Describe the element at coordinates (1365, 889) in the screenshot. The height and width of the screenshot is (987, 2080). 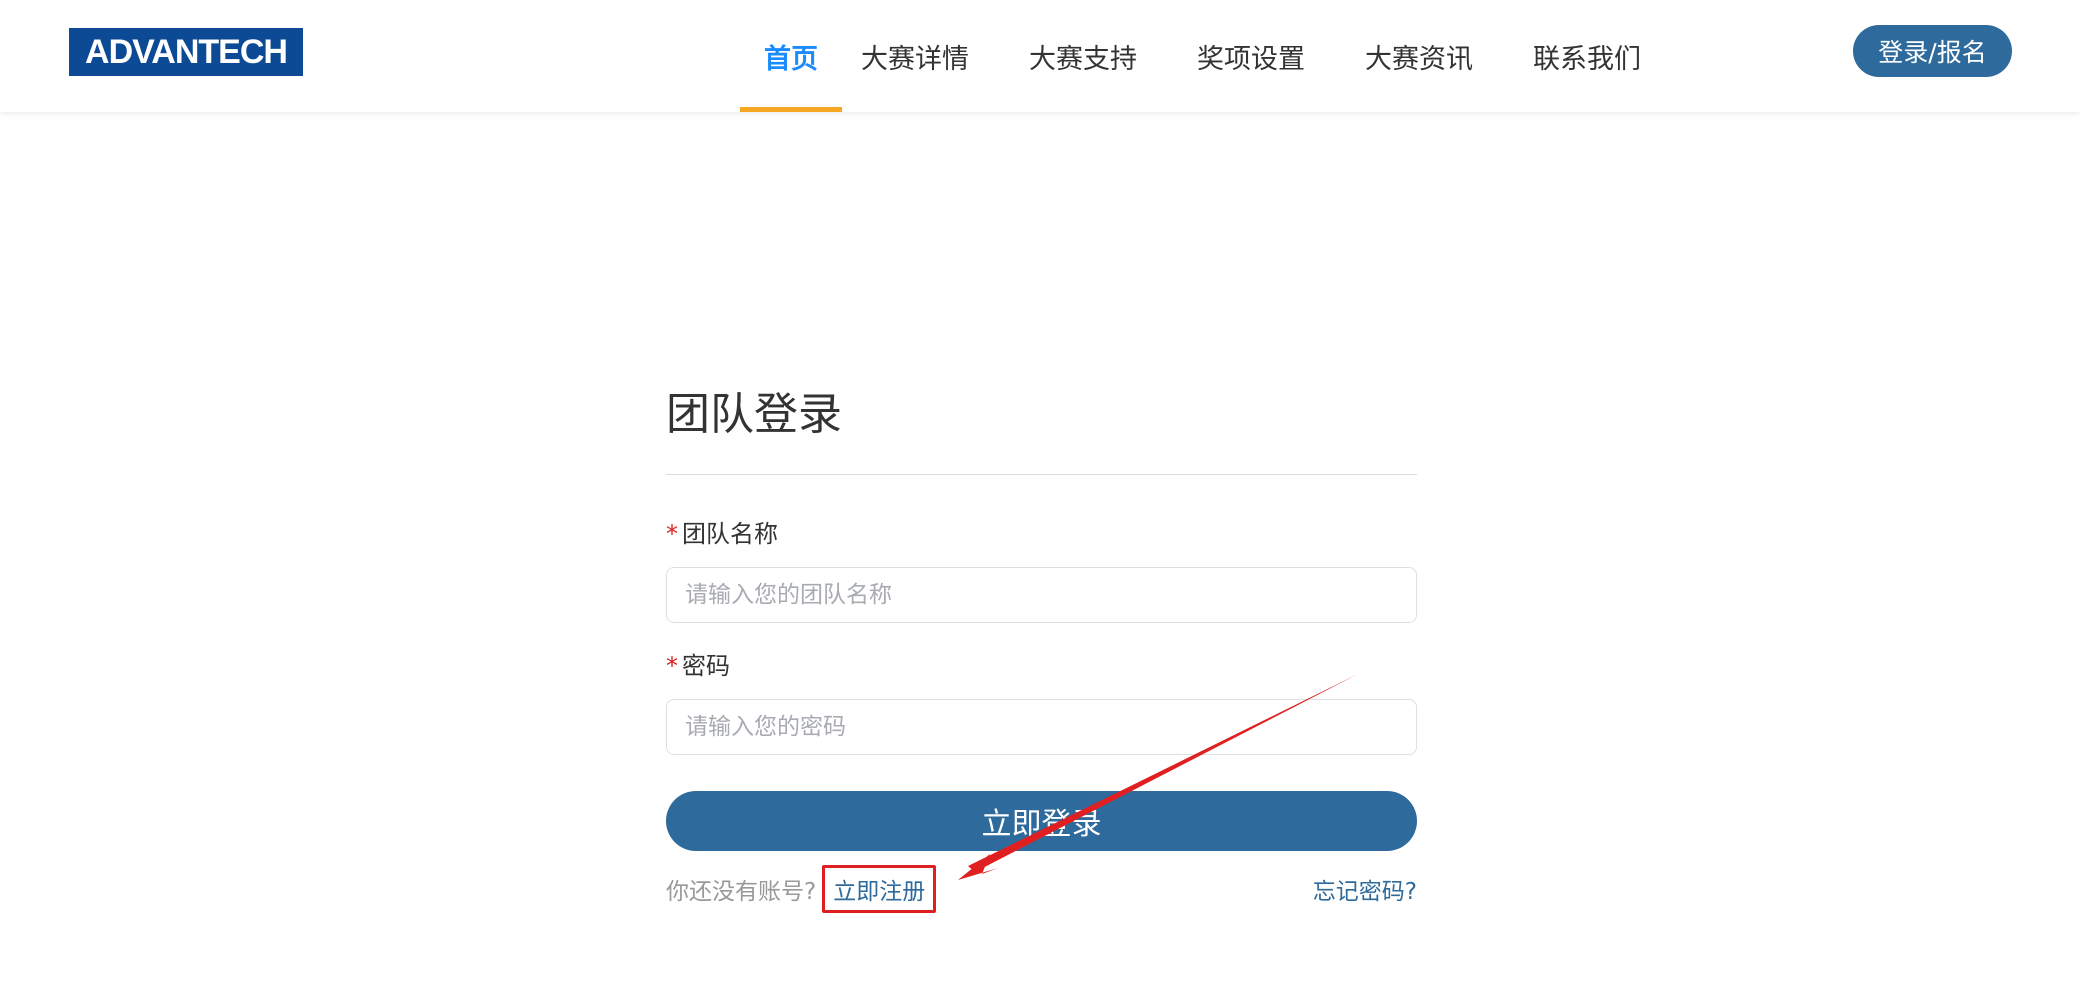
I see `forgot-password-link: 忘记密码?` at that location.